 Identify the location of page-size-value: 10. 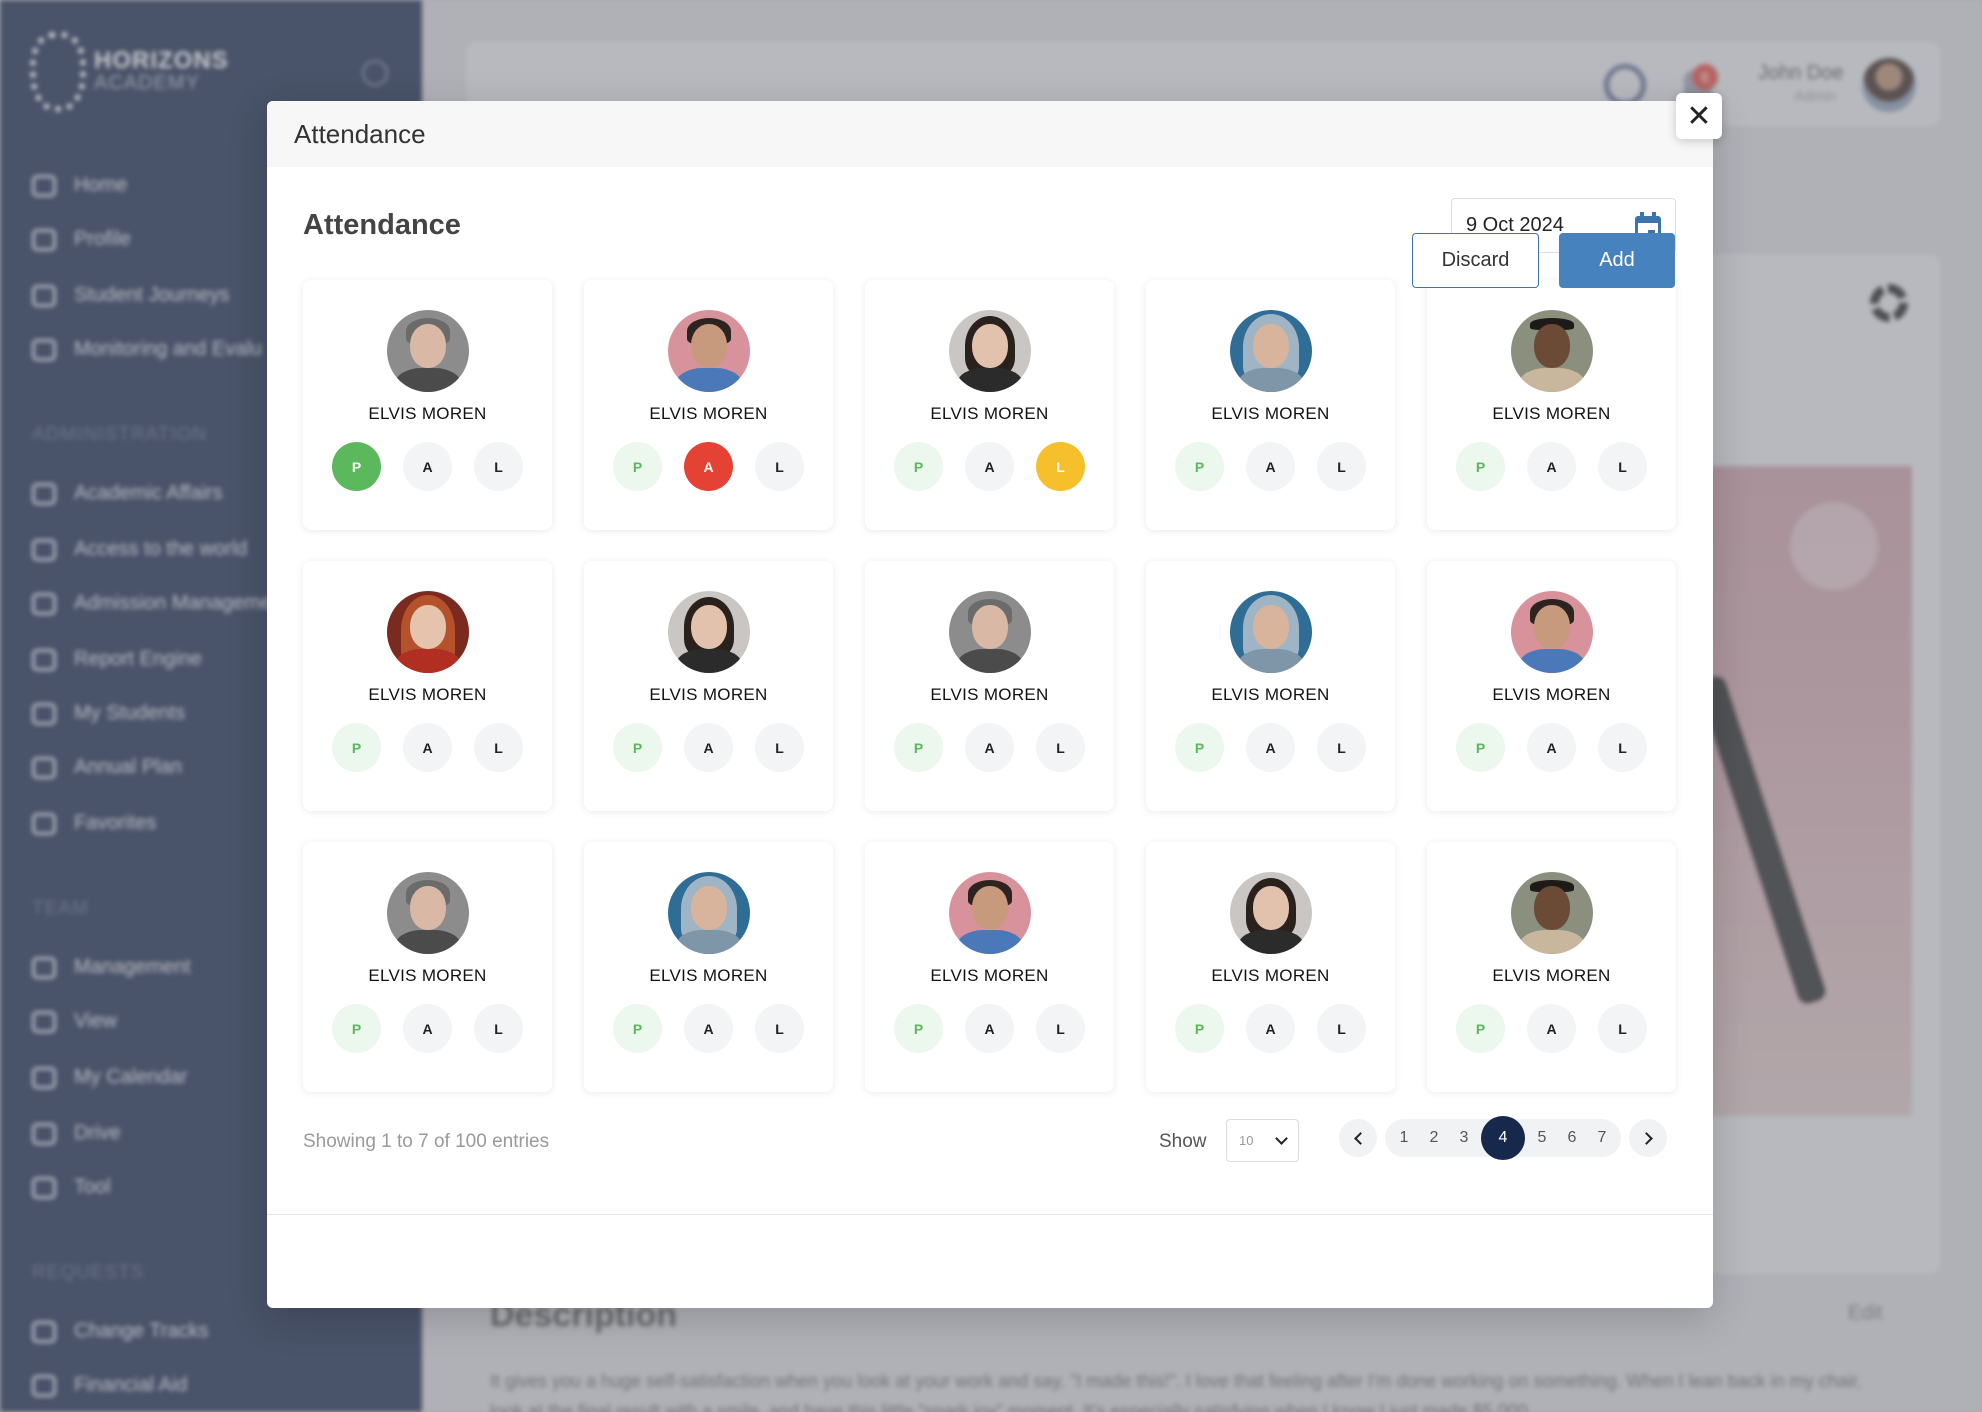
(1246, 1140).